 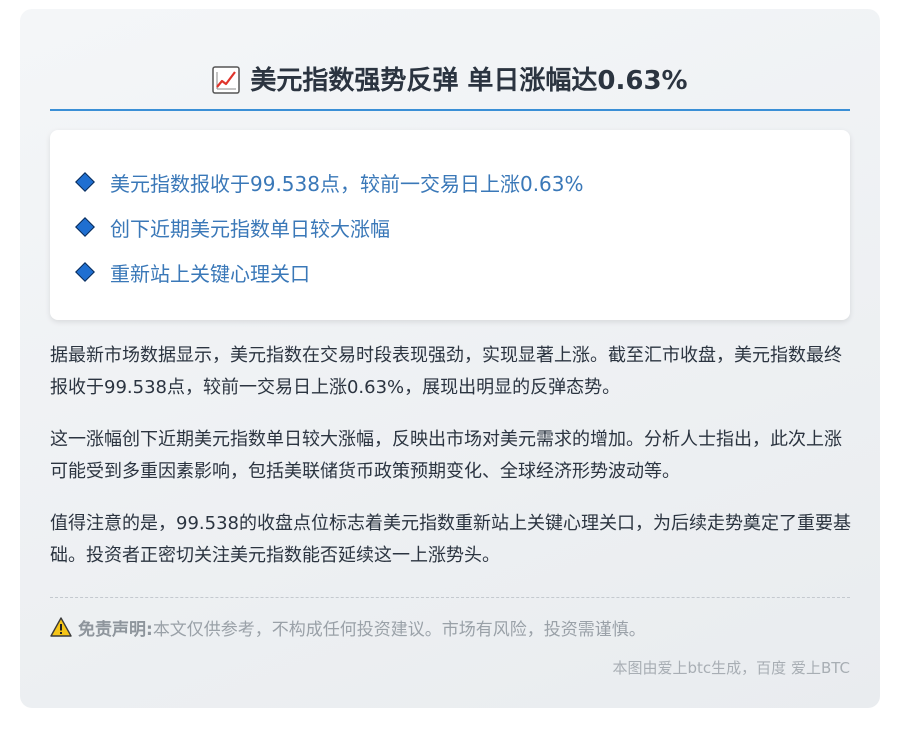 What do you see at coordinates (731, 668) in the screenshot?
I see `footer-credit: 本图由爱上btc生成，百度 爱上BTC` at bounding box center [731, 668].